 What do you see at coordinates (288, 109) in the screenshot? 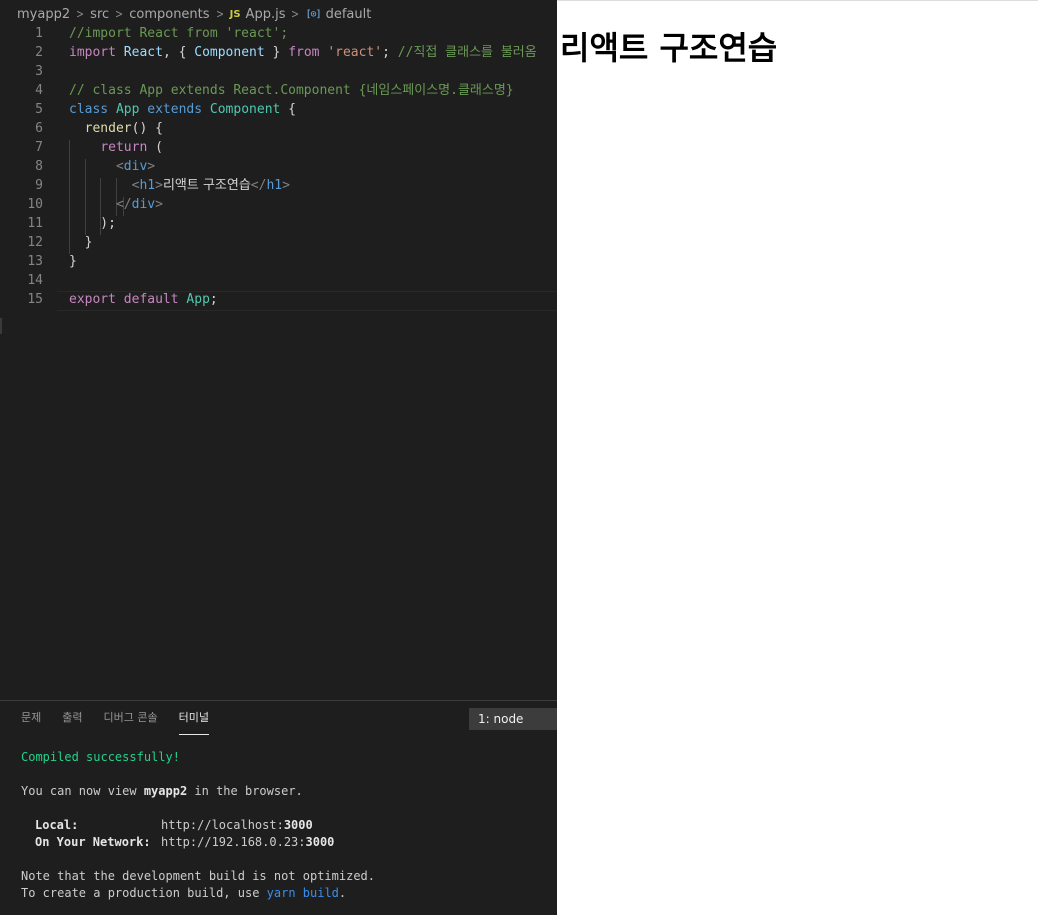
I see `code-token: {` at bounding box center [288, 109].